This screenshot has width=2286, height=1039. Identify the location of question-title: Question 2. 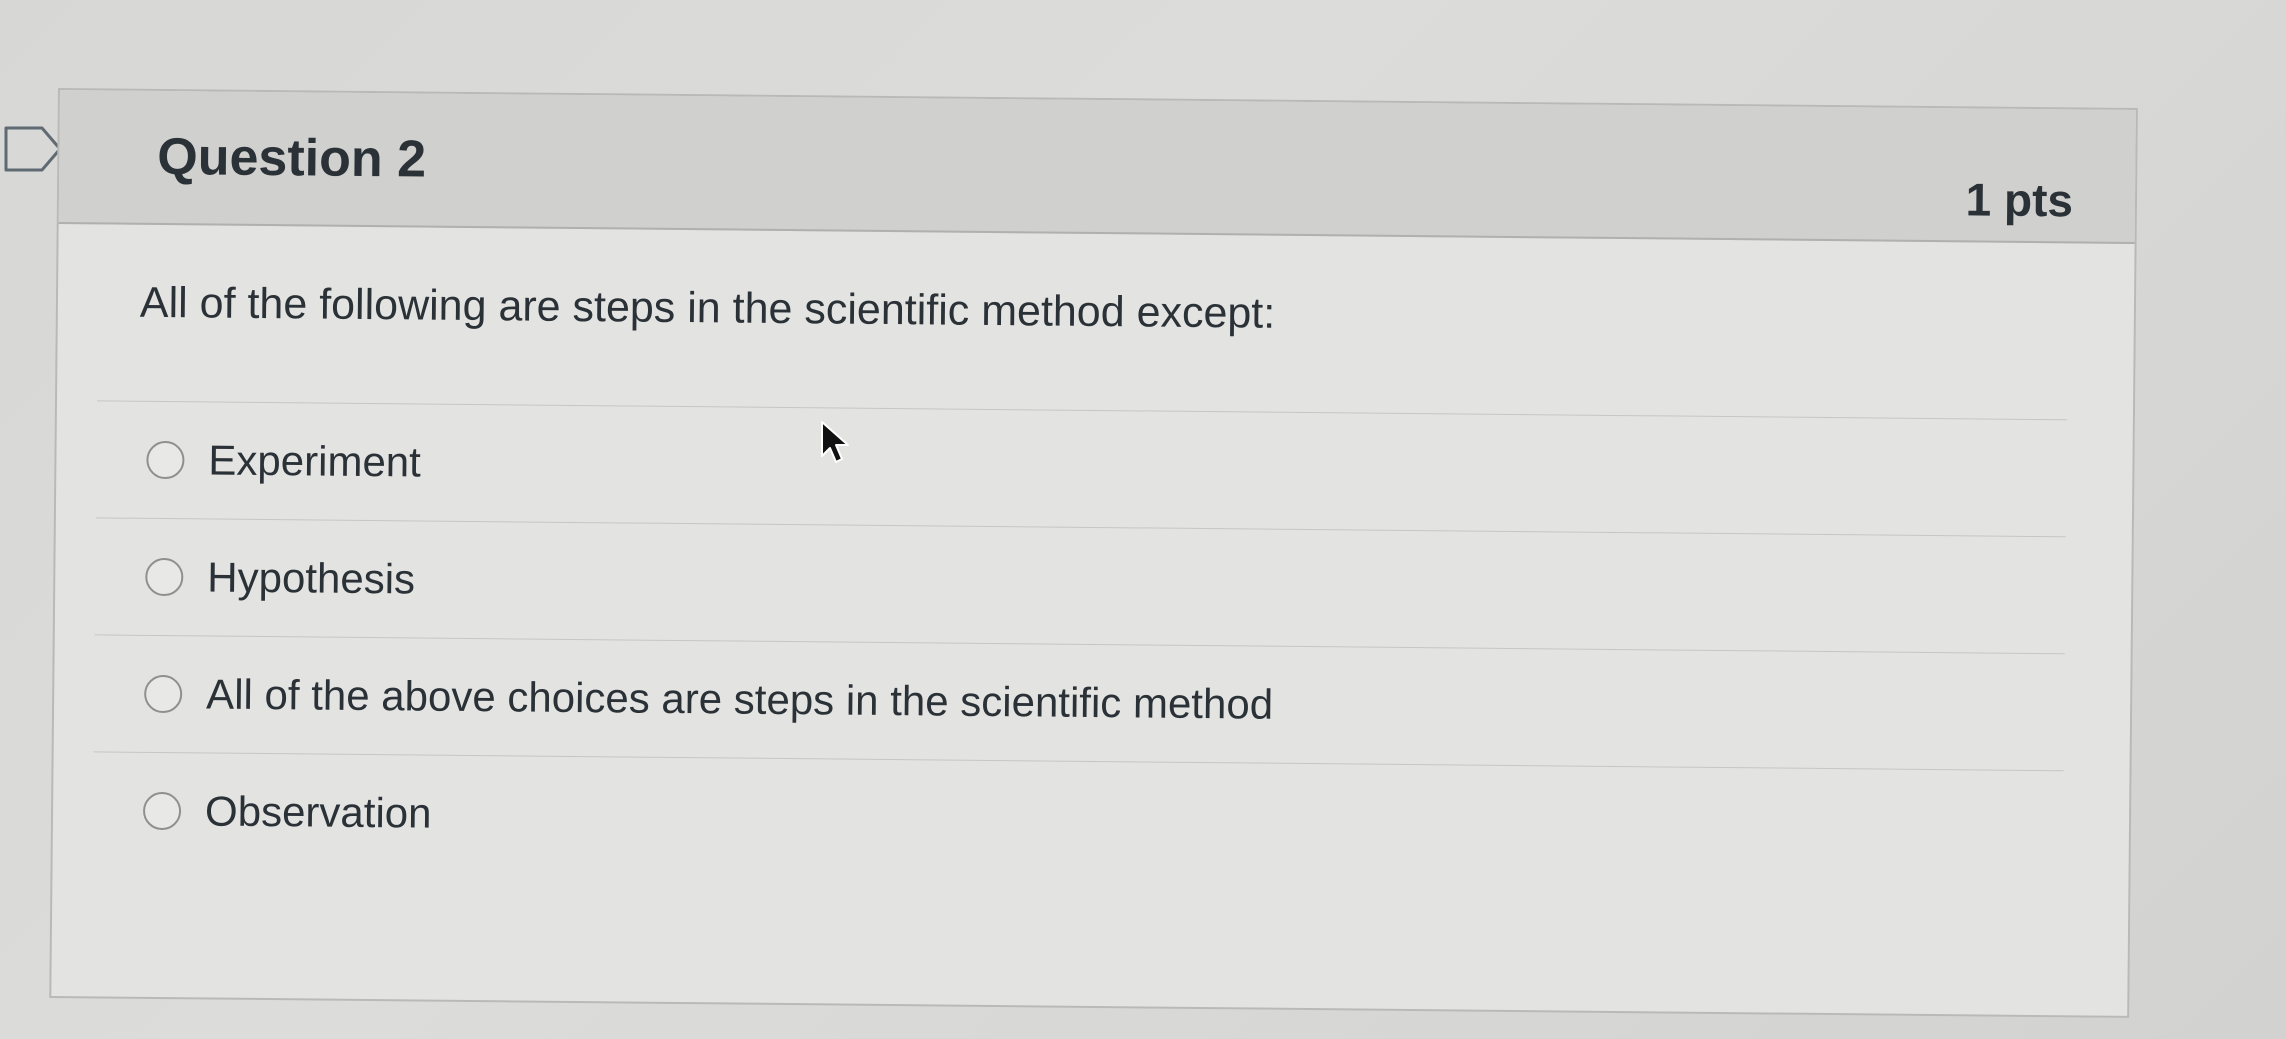
(292, 158).